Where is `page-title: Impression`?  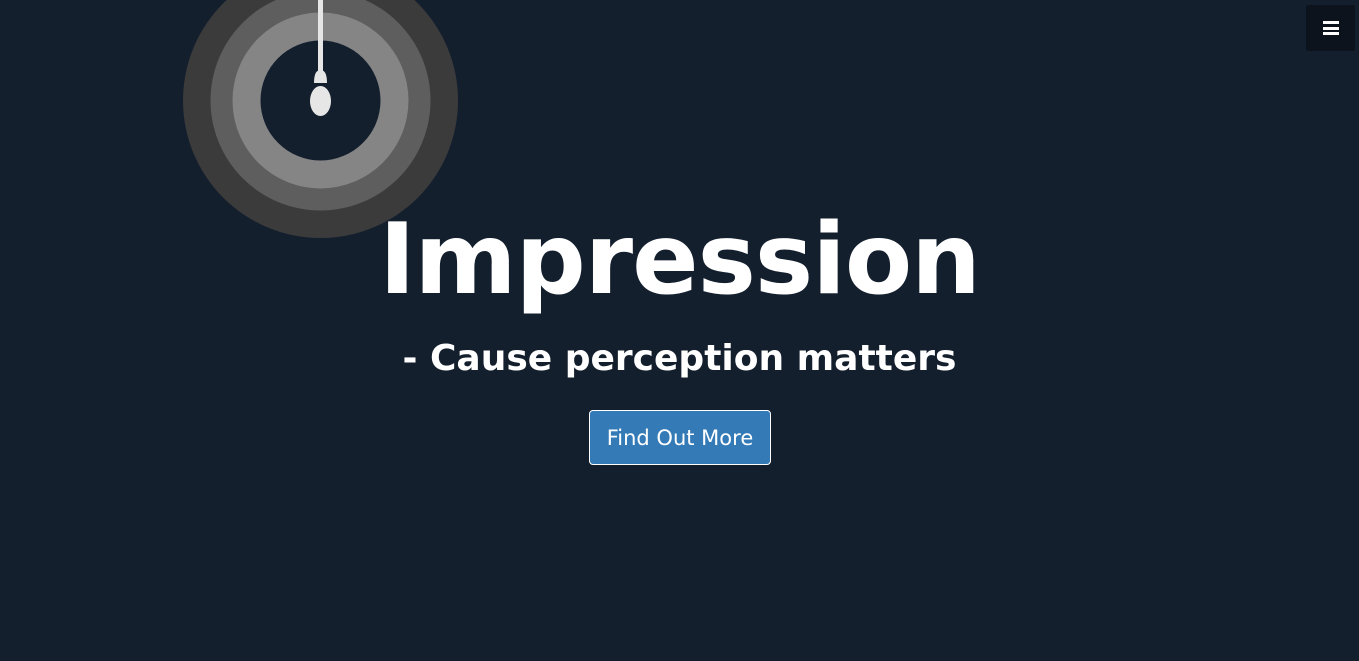 page-title: Impression is located at coordinates (680, 260).